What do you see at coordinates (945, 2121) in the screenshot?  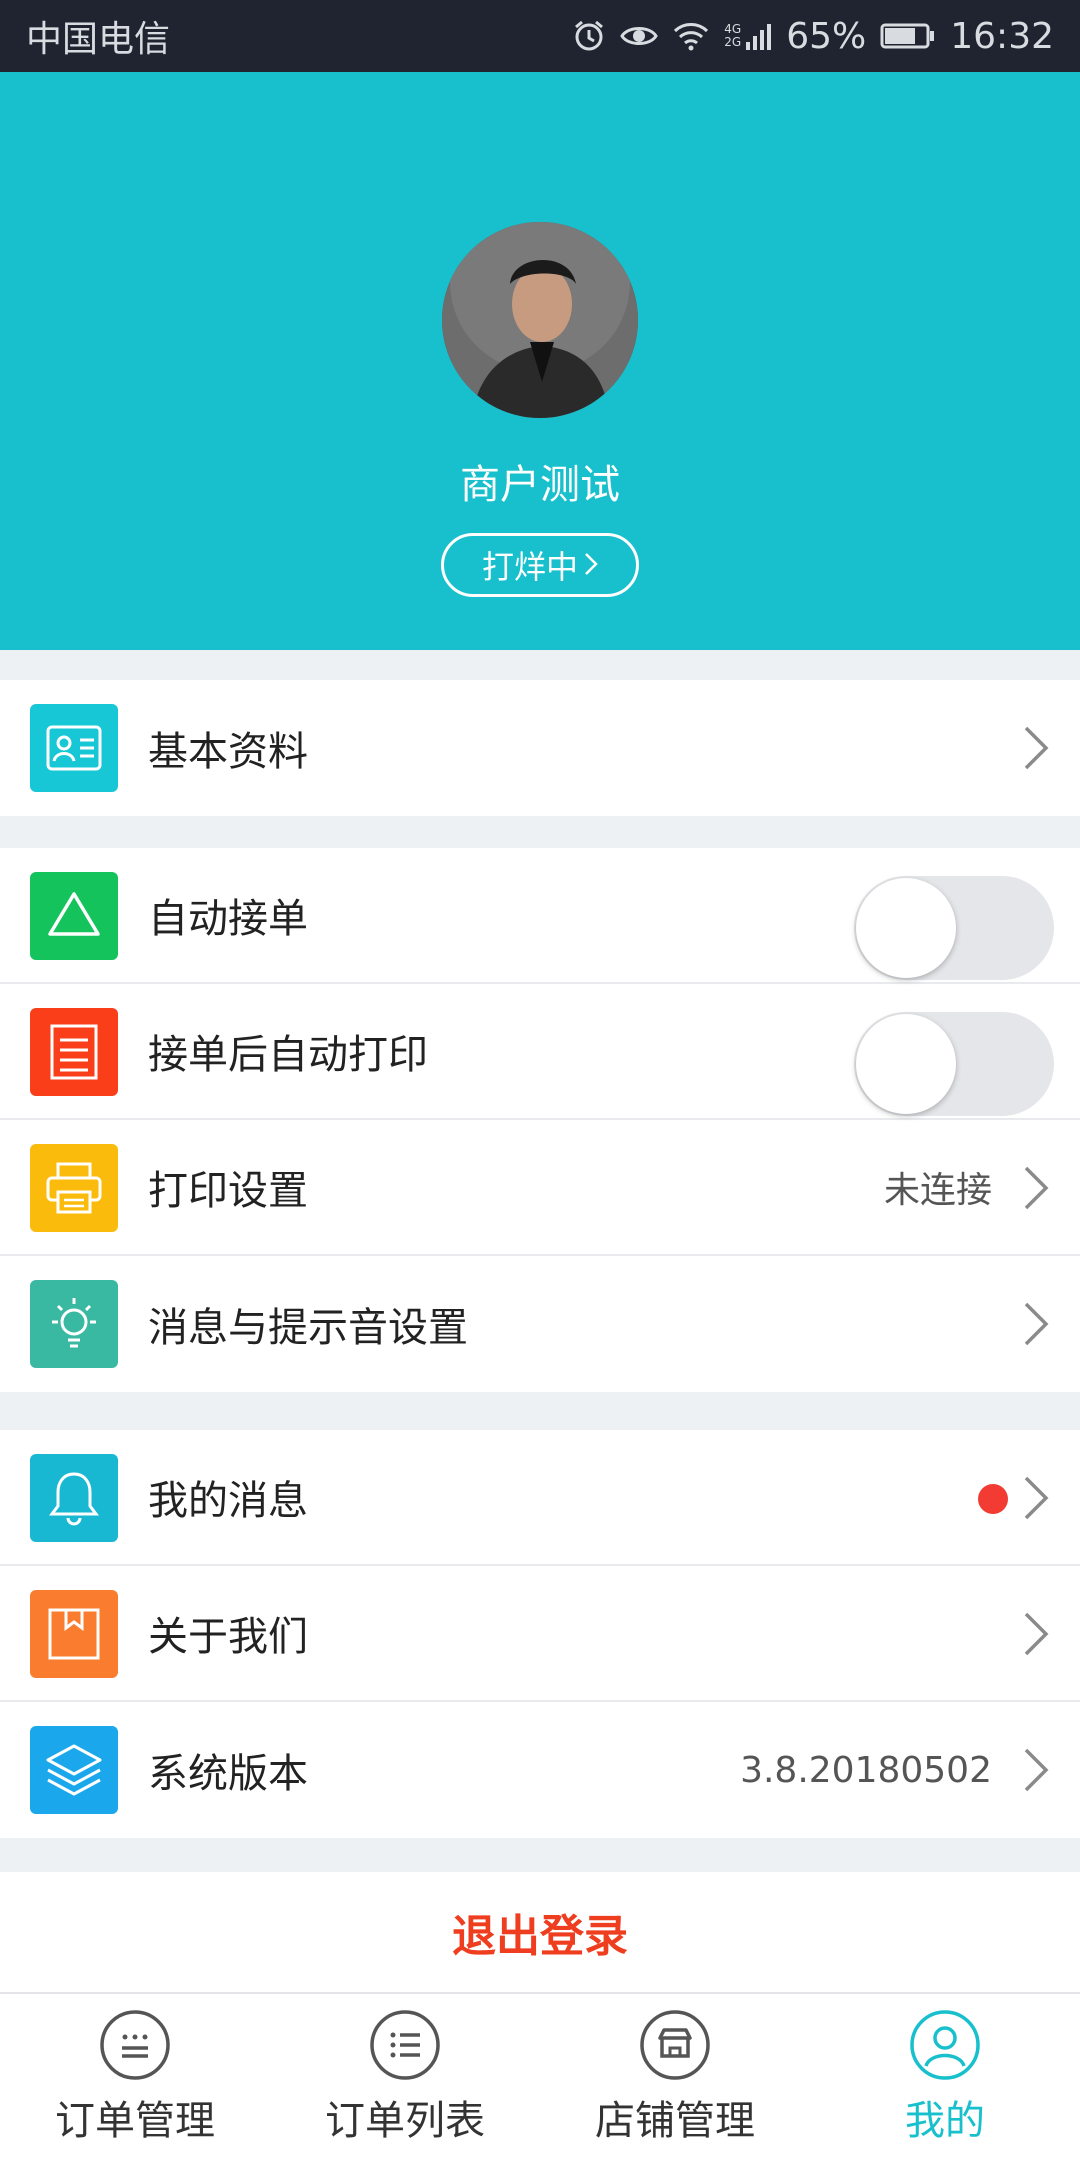 I see `tab-label: 我的` at bounding box center [945, 2121].